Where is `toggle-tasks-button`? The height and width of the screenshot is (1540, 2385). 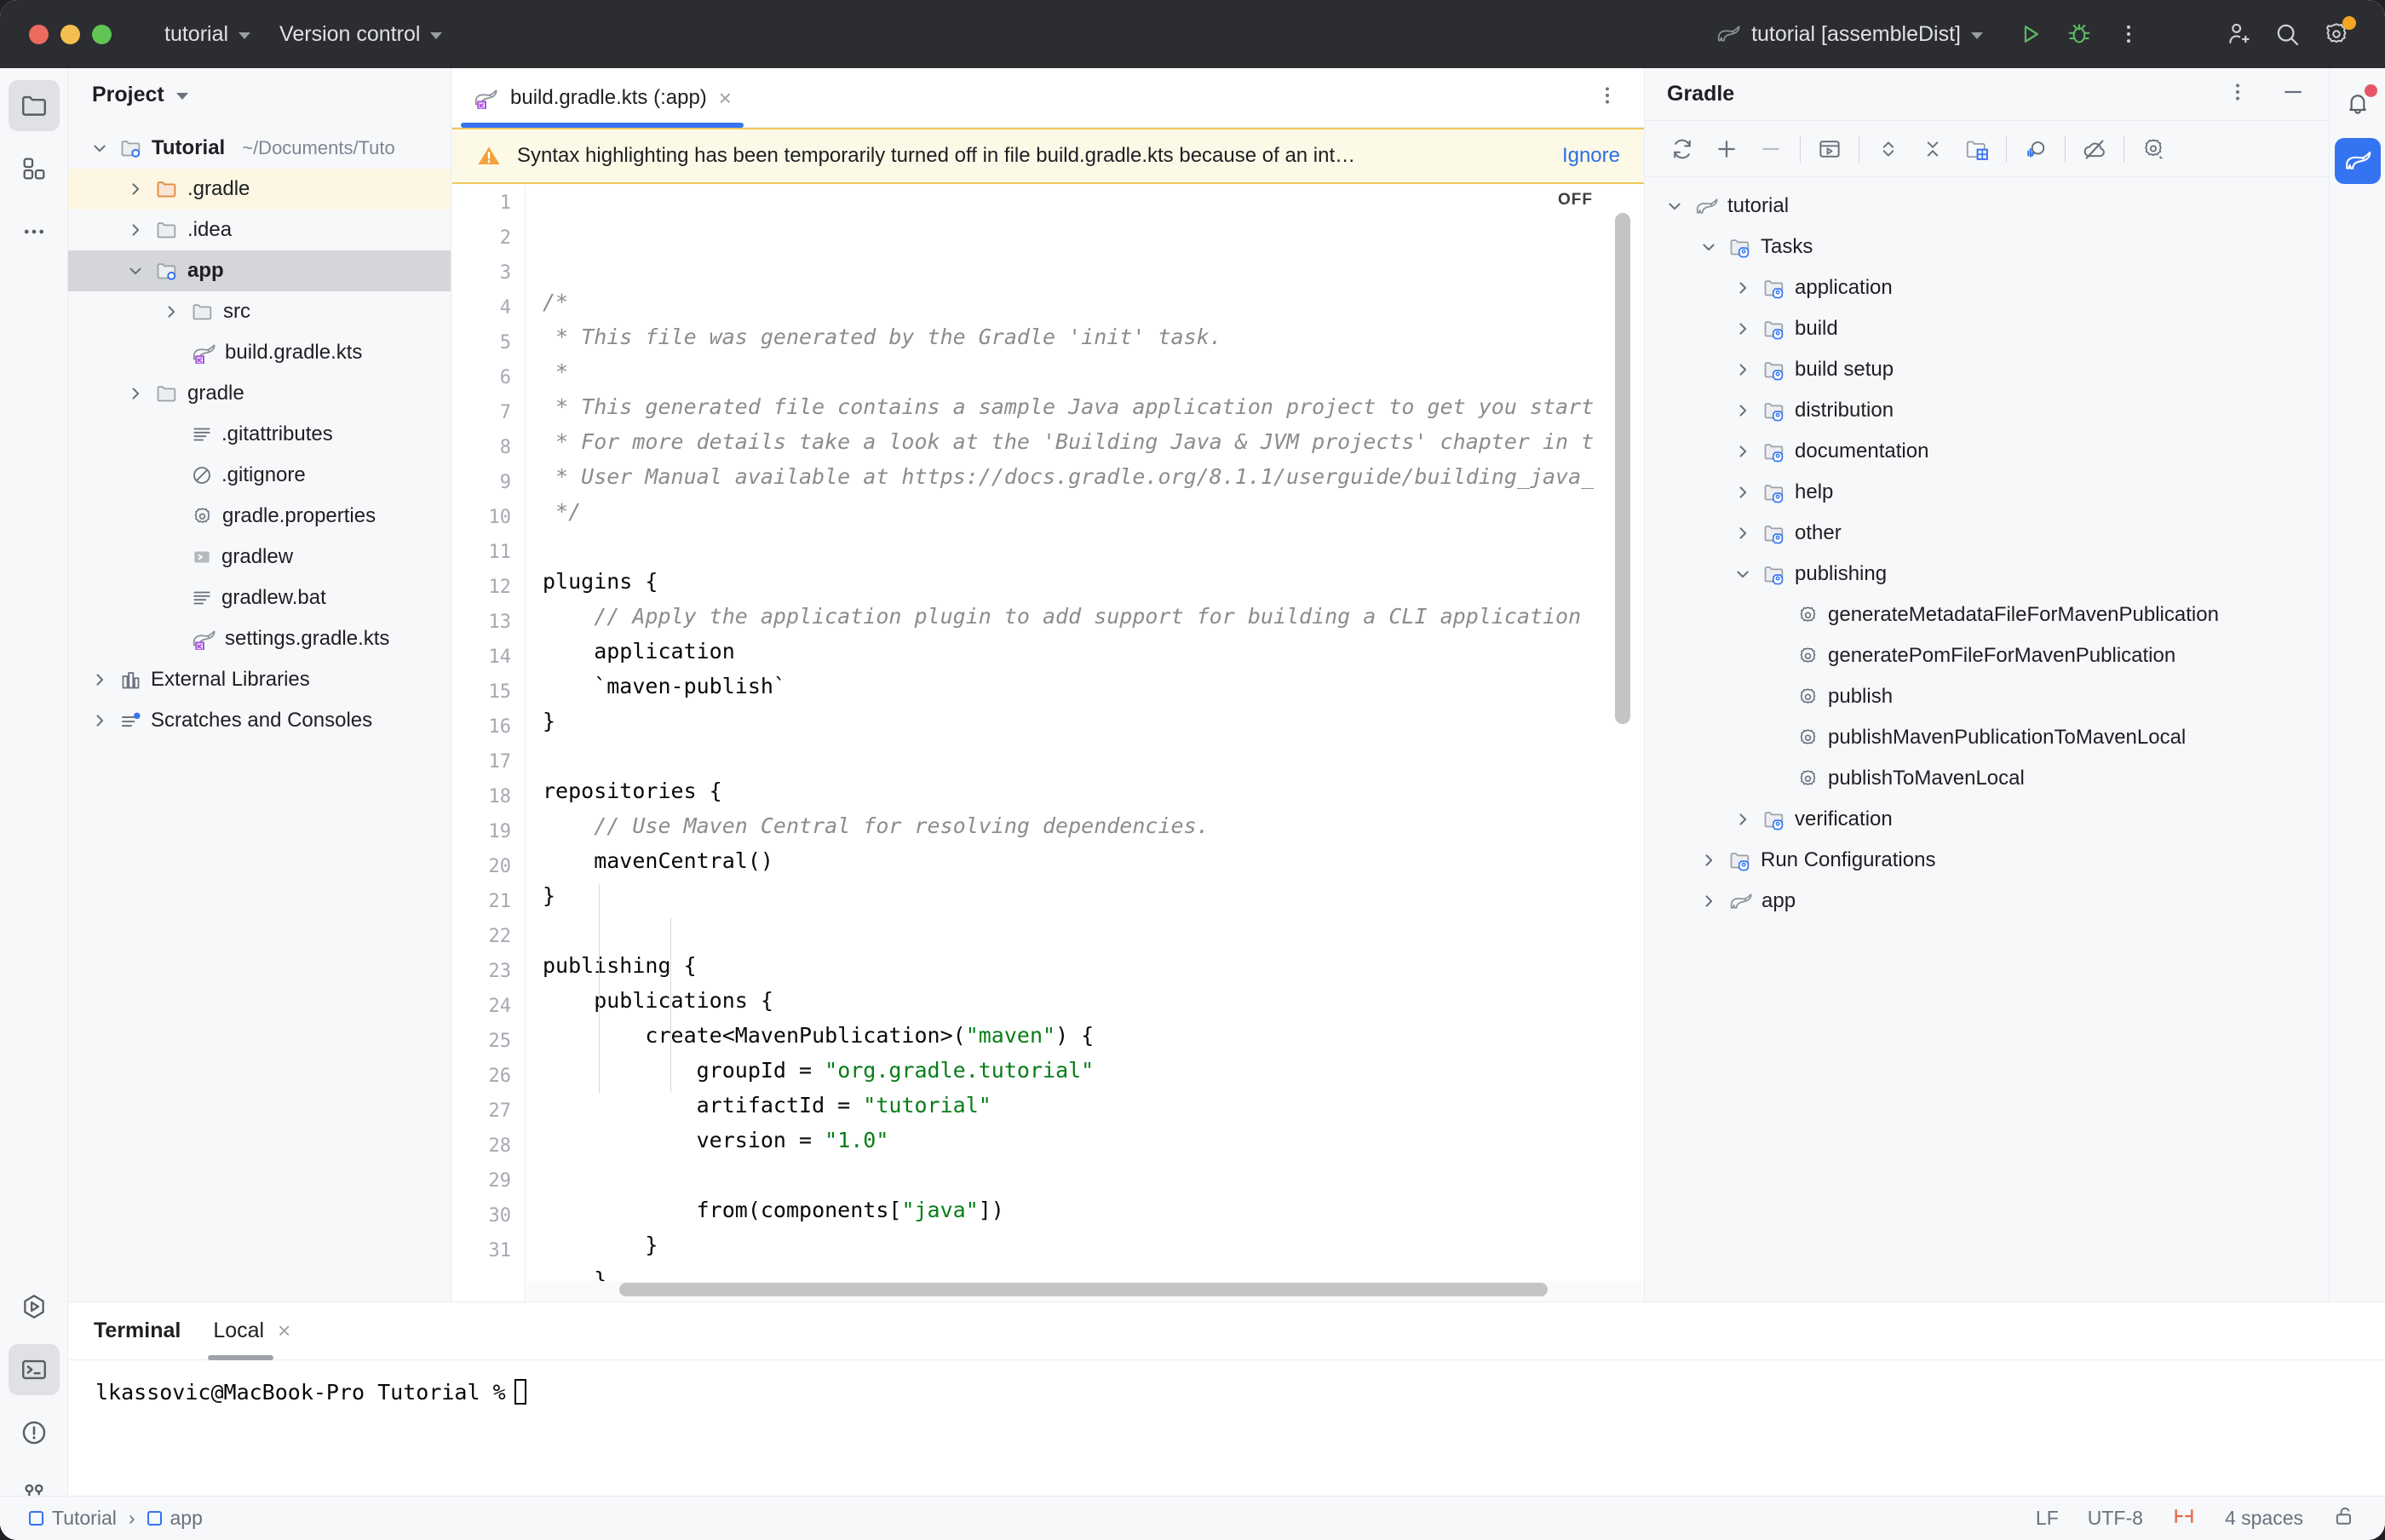 toggle-tasks-button is located at coordinates (2036, 149).